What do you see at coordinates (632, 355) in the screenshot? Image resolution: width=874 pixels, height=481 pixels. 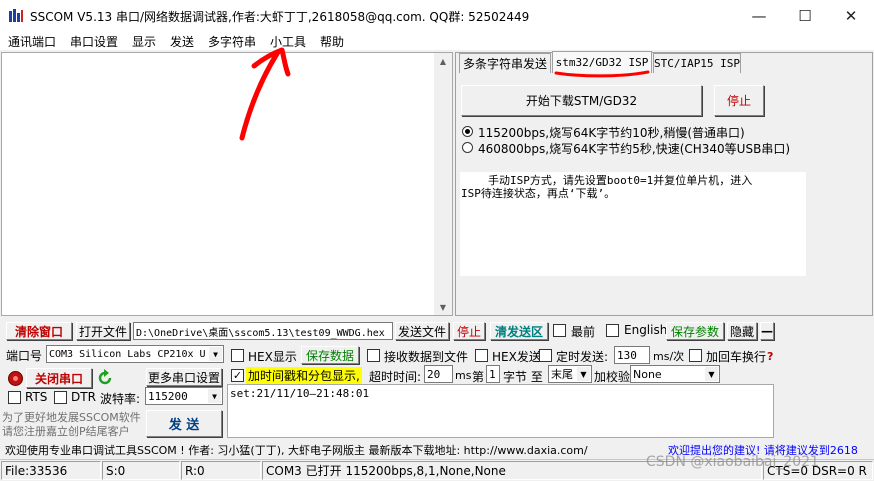 I see `timed-send-input: 130` at bounding box center [632, 355].